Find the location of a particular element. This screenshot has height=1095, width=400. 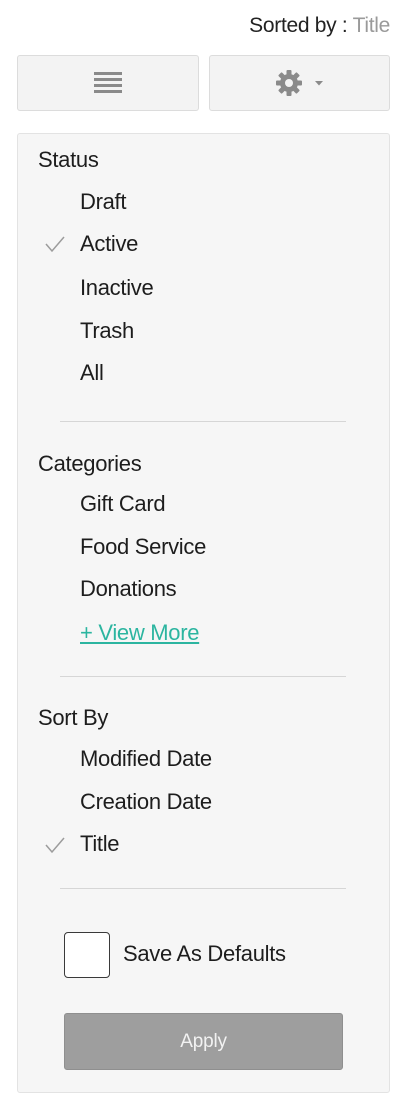

sort-by-section-title: Sort By is located at coordinates (73, 717).